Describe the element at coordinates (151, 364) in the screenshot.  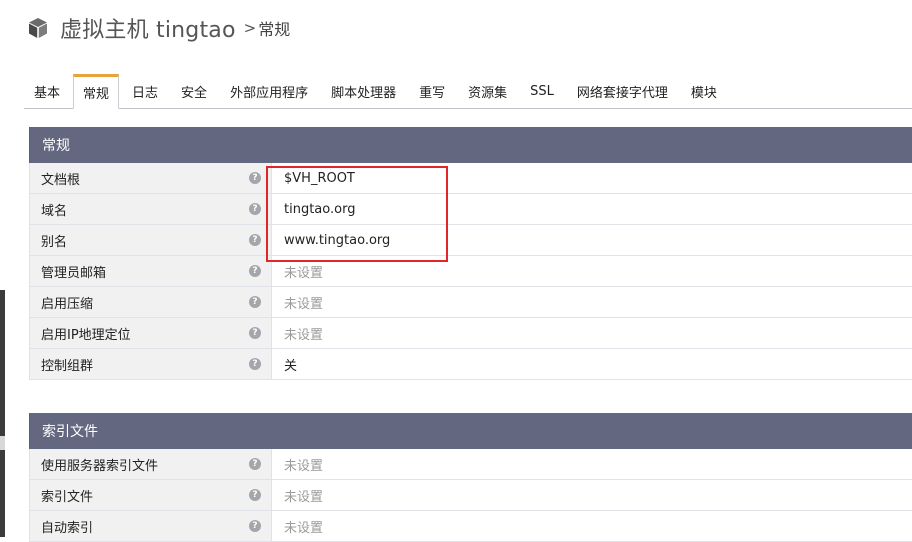
I see `row-label: 控制组群 ?` at that location.